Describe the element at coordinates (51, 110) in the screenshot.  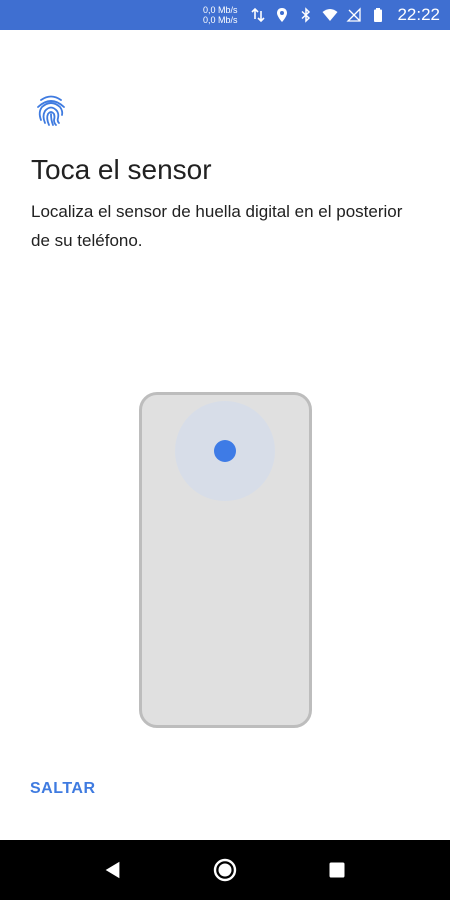
I see `fingerprint-icon` at that location.